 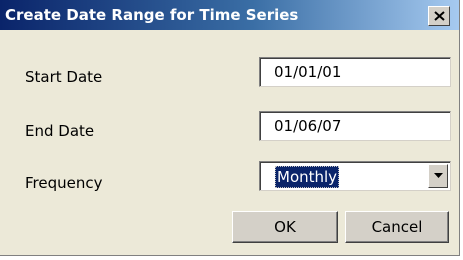 I want to click on dropdown-button, so click(x=438, y=176).